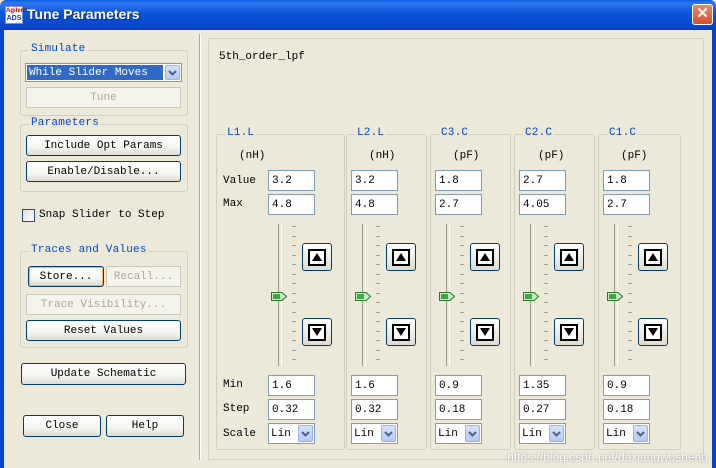 The width and height of the screenshot is (716, 468). Describe the element at coordinates (542, 180) in the screenshot. I see `value-input: 2.7` at that location.